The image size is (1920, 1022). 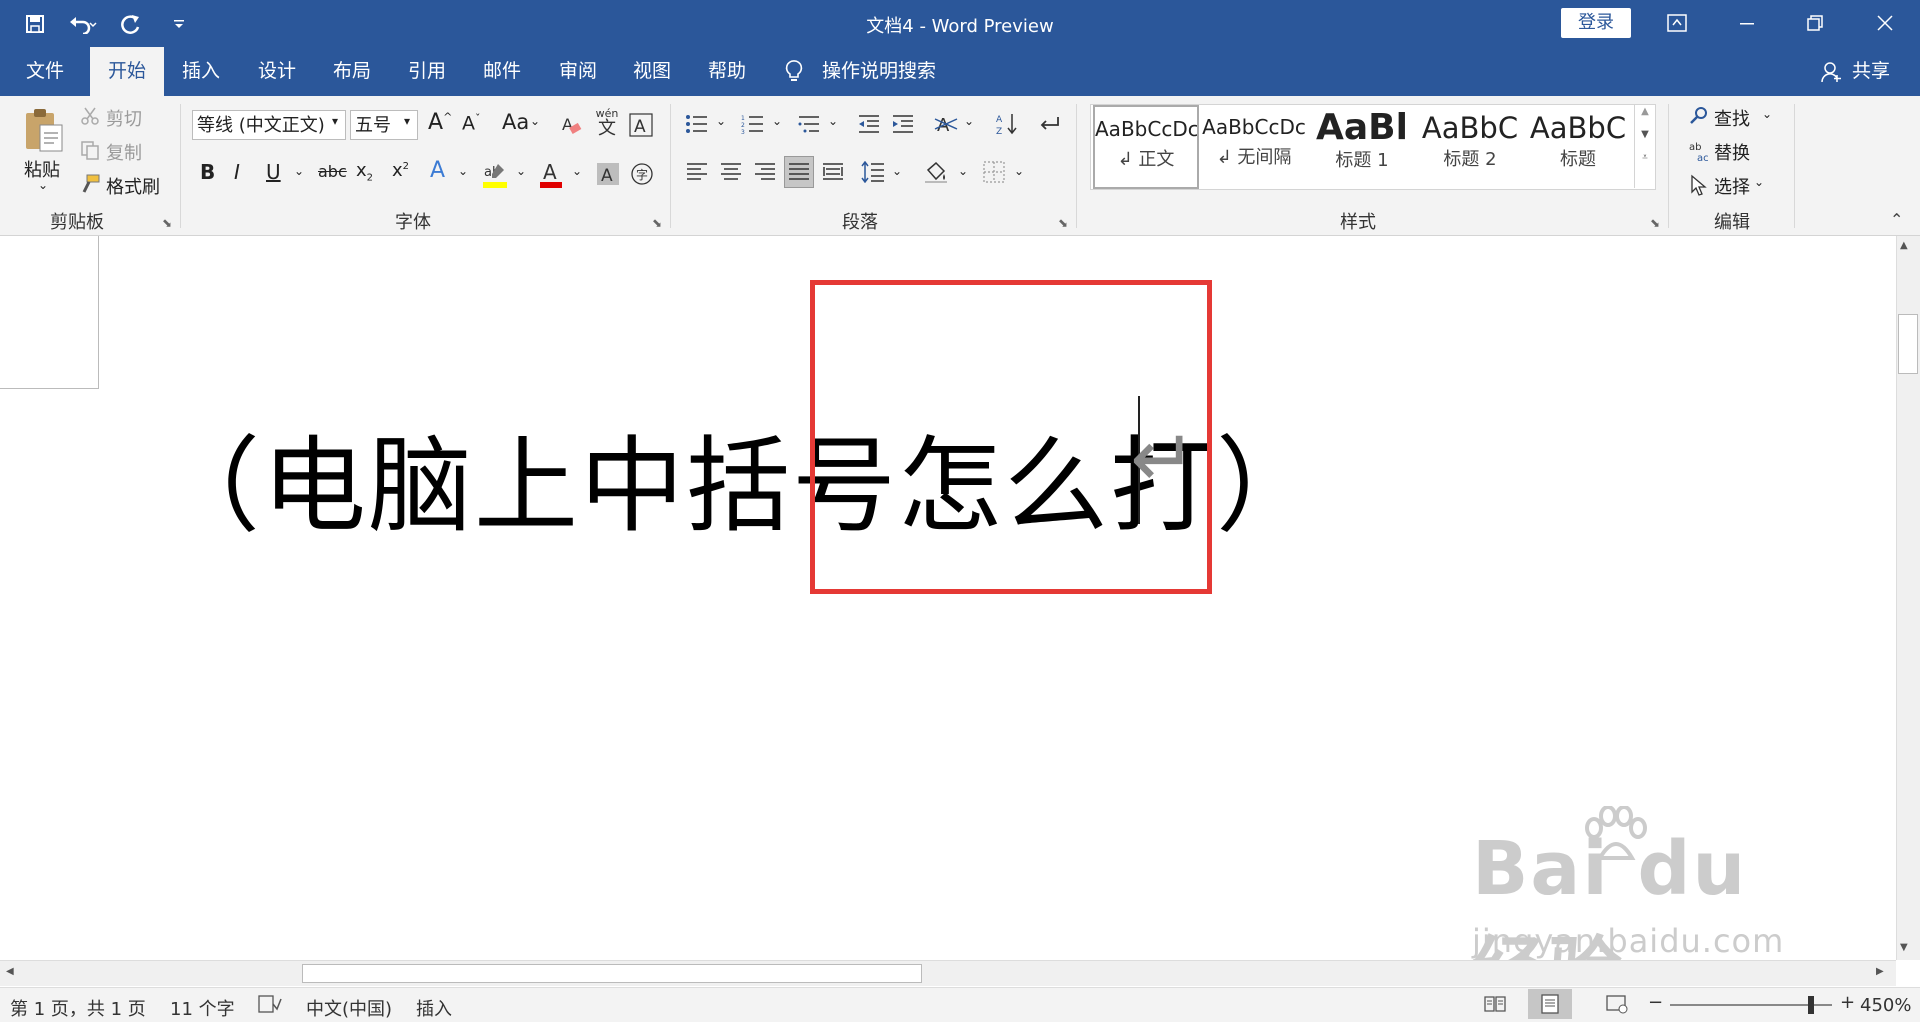 What do you see at coordinates (727, 71) in the screenshot?
I see `tab-help: 帮助` at bounding box center [727, 71].